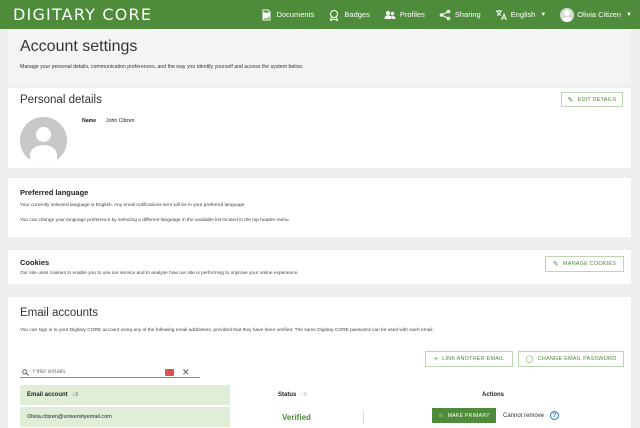 Image resolution: width=640 pixels, height=428 pixels. What do you see at coordinates (59, 313) in the screenshot?
I see `email-accounts-title: Email accounts` at bounding box center [59, 313].